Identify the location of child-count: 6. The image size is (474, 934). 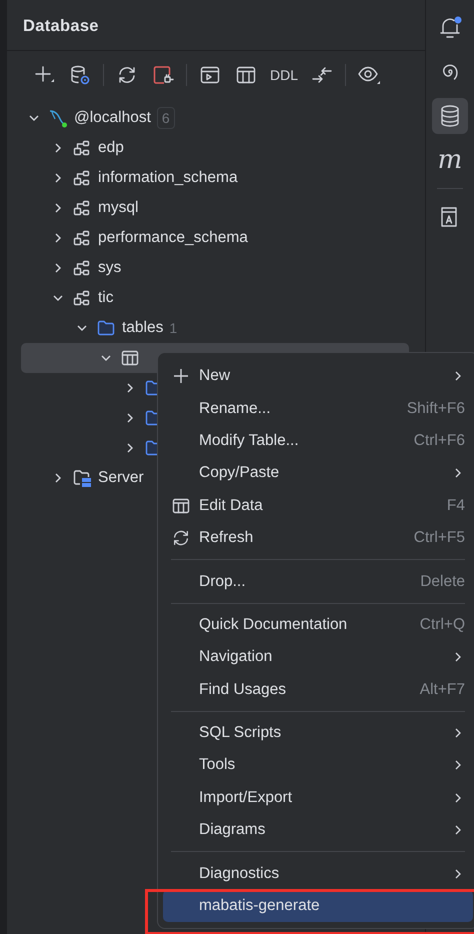
(165, 118).